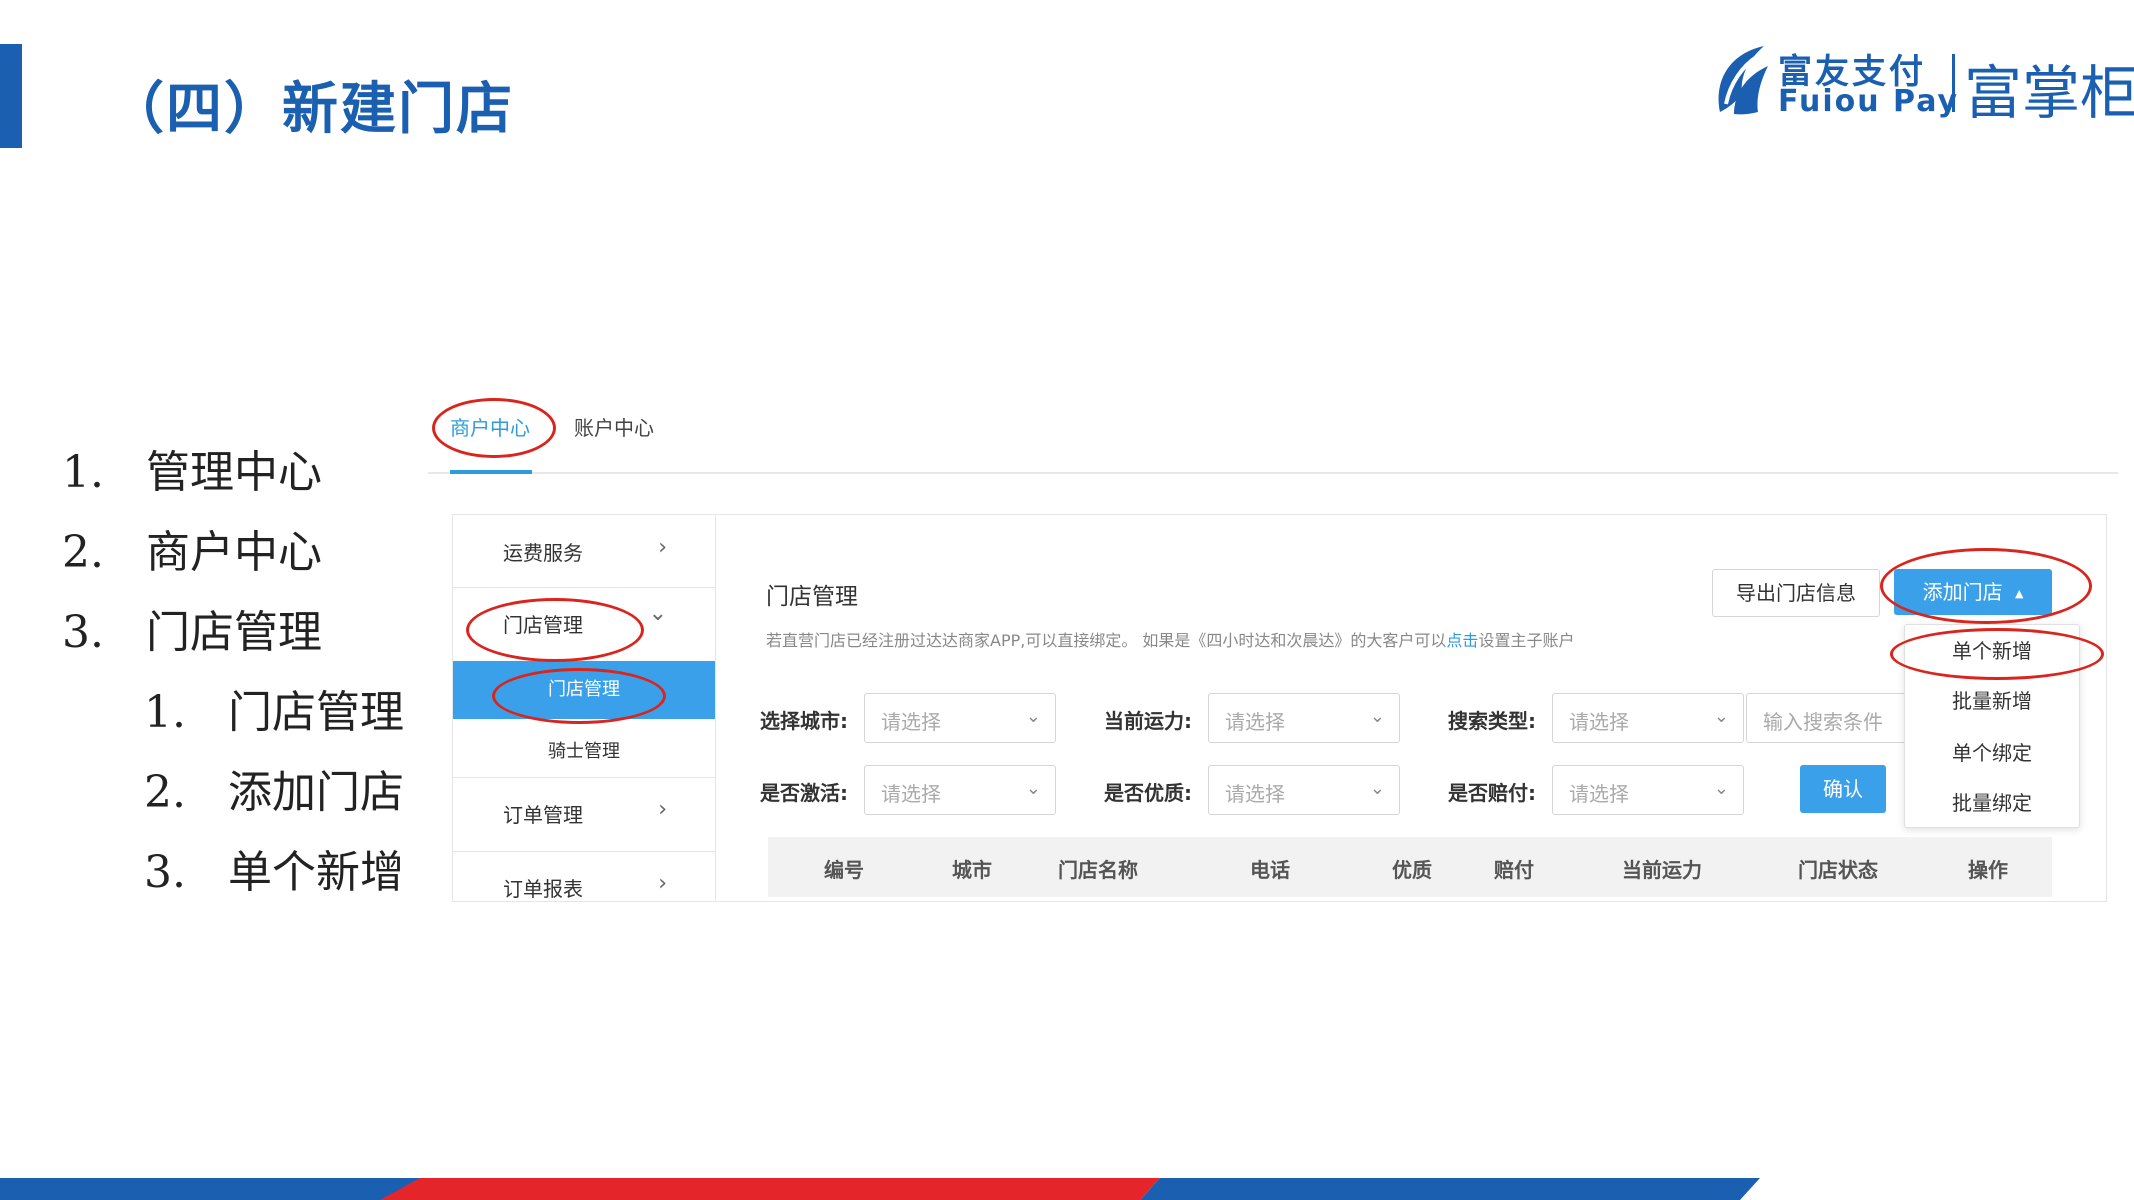 The height and width of the screenshot is (1200, 2134). Describe the element at coordinates (1098, 870) in the screenshot. I see `column-header-store-name: 门店名称` at that location.